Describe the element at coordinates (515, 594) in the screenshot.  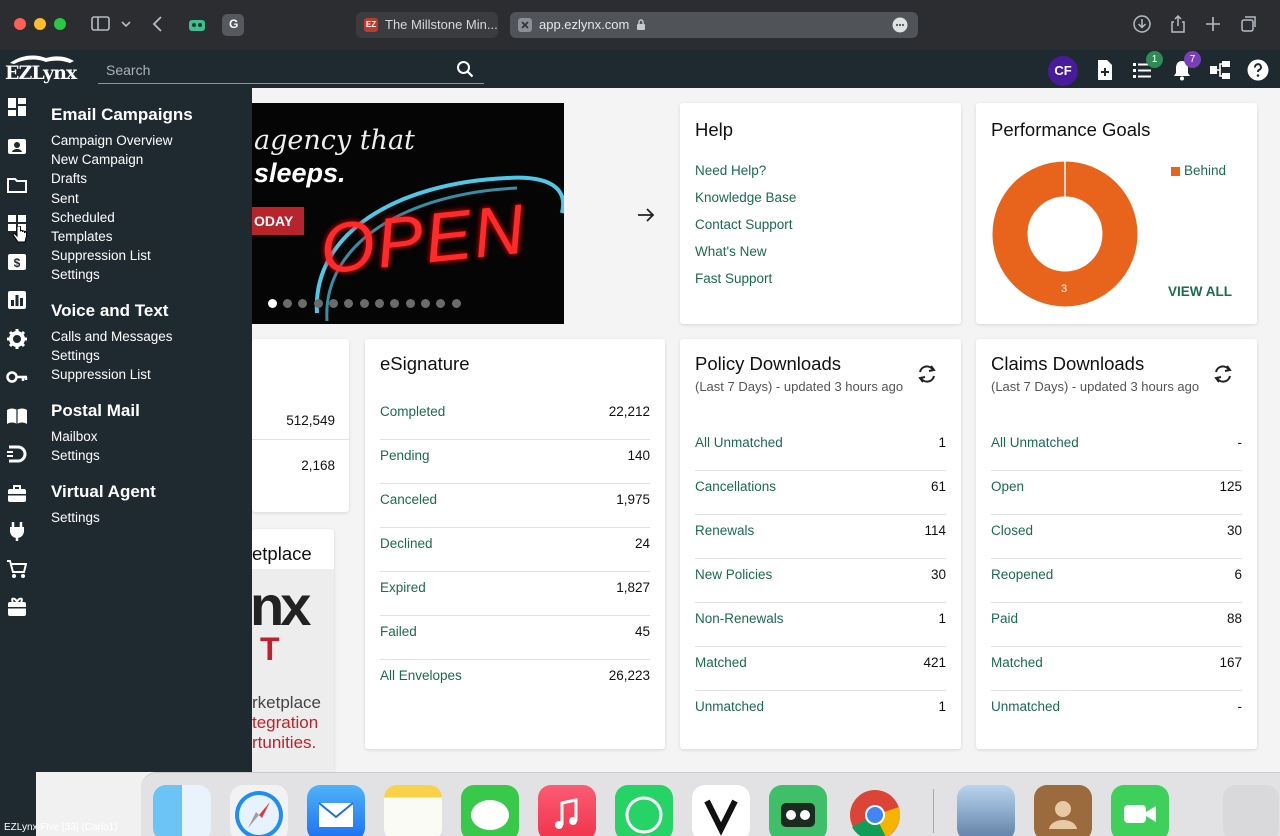
I see `esig-row-expired: Expired 1,827` at that location.